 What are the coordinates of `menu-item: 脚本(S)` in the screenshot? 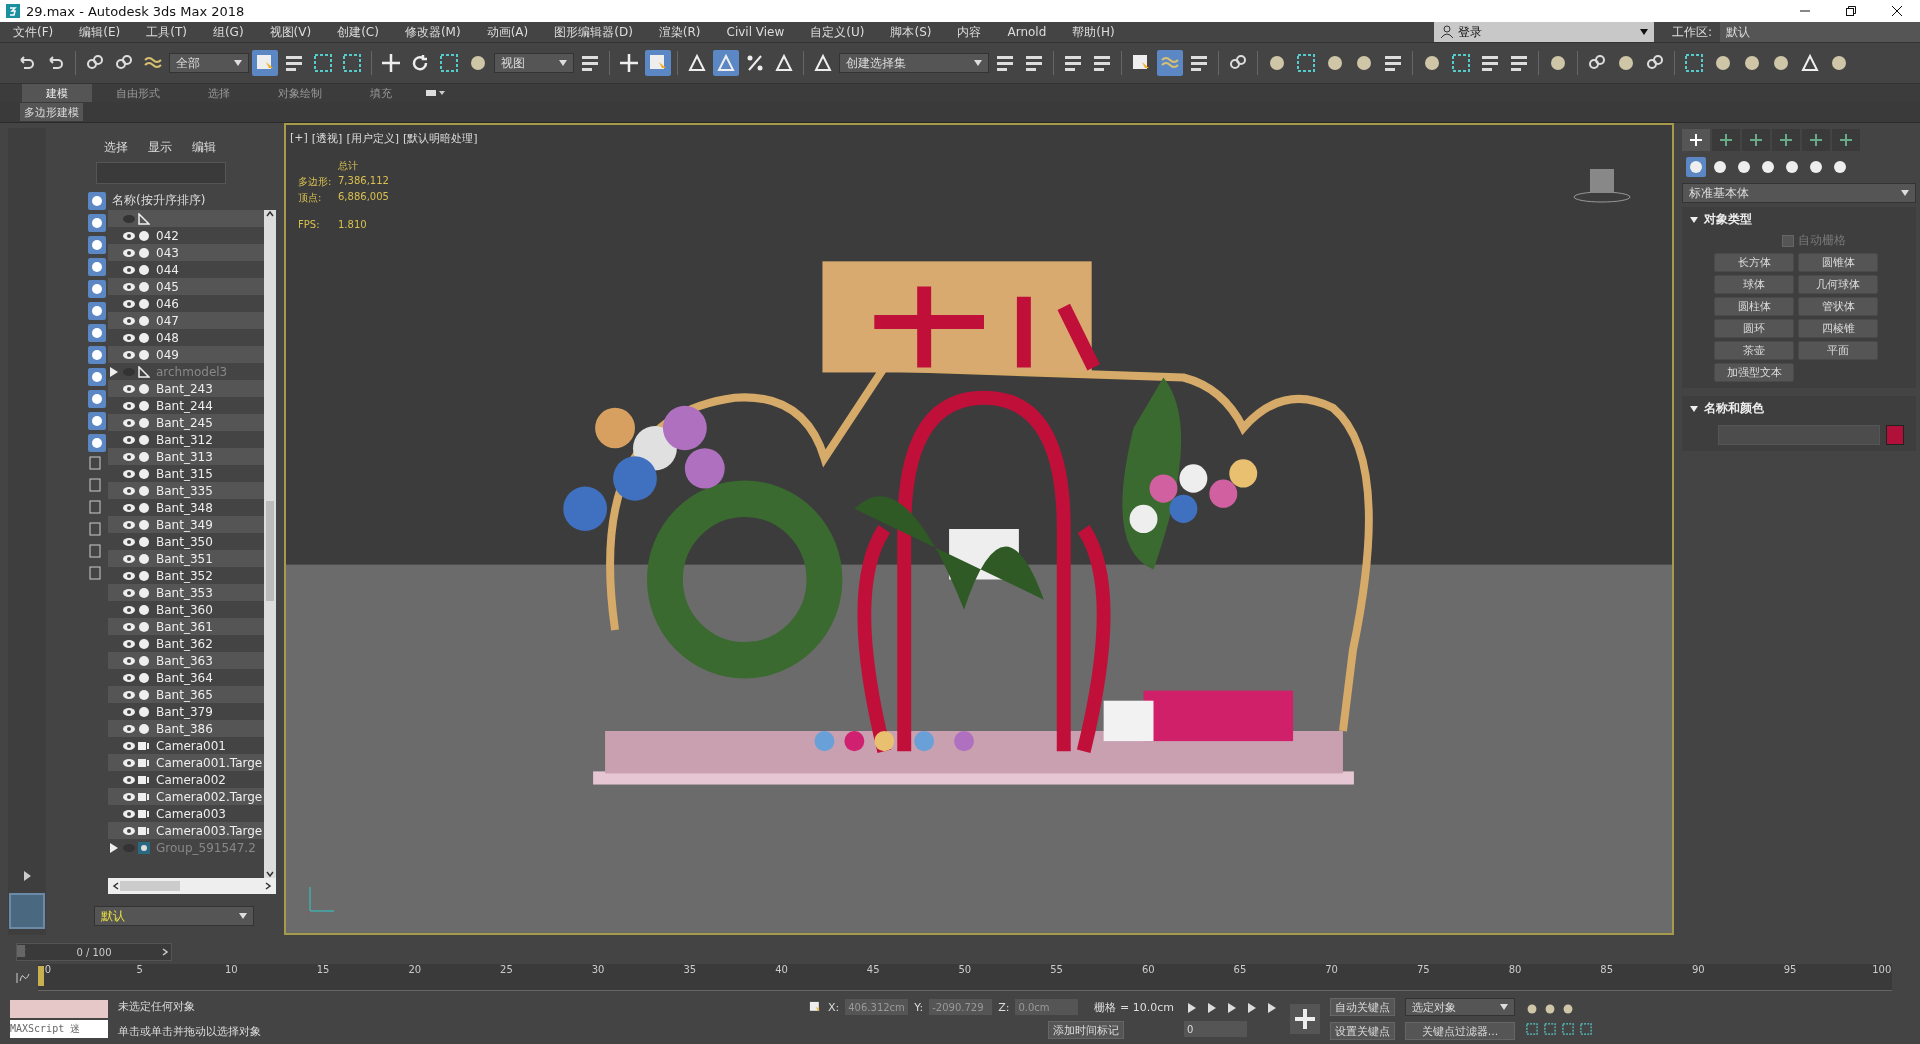 It's located at (911, 32).